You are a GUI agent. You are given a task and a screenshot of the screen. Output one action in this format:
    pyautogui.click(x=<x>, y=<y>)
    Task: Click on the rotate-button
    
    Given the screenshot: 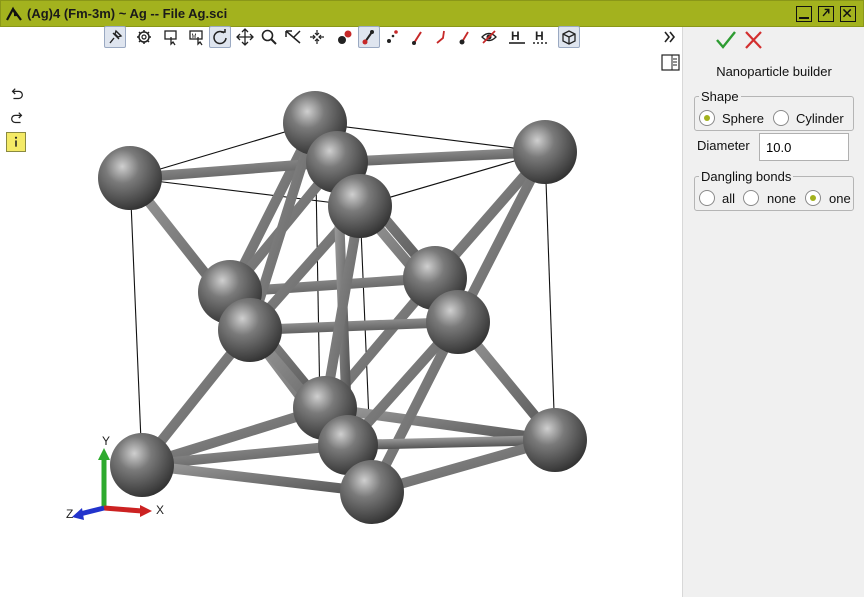 What is the action you would take?
    pyautogui.click(x=220, y=37)
    